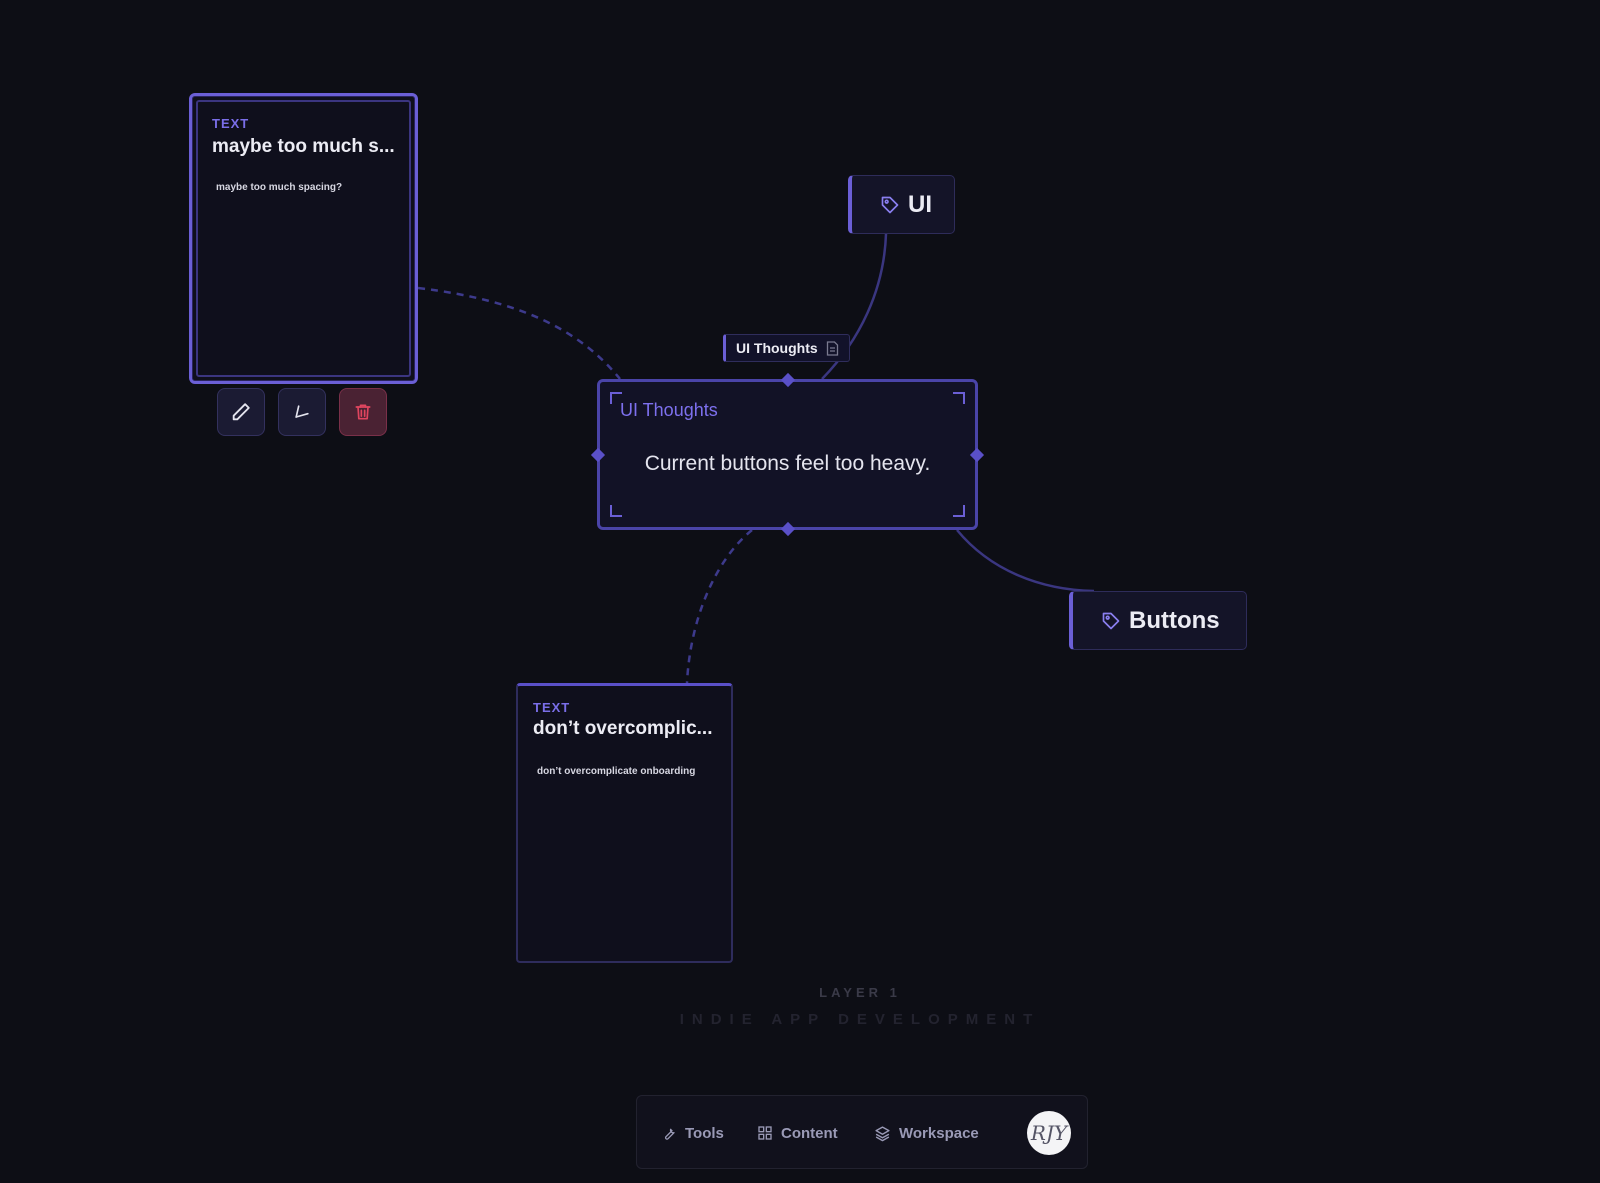 The height and width of the screenshot is (1183, 1600). I want to click on grid-icon, so click(765, 1133).